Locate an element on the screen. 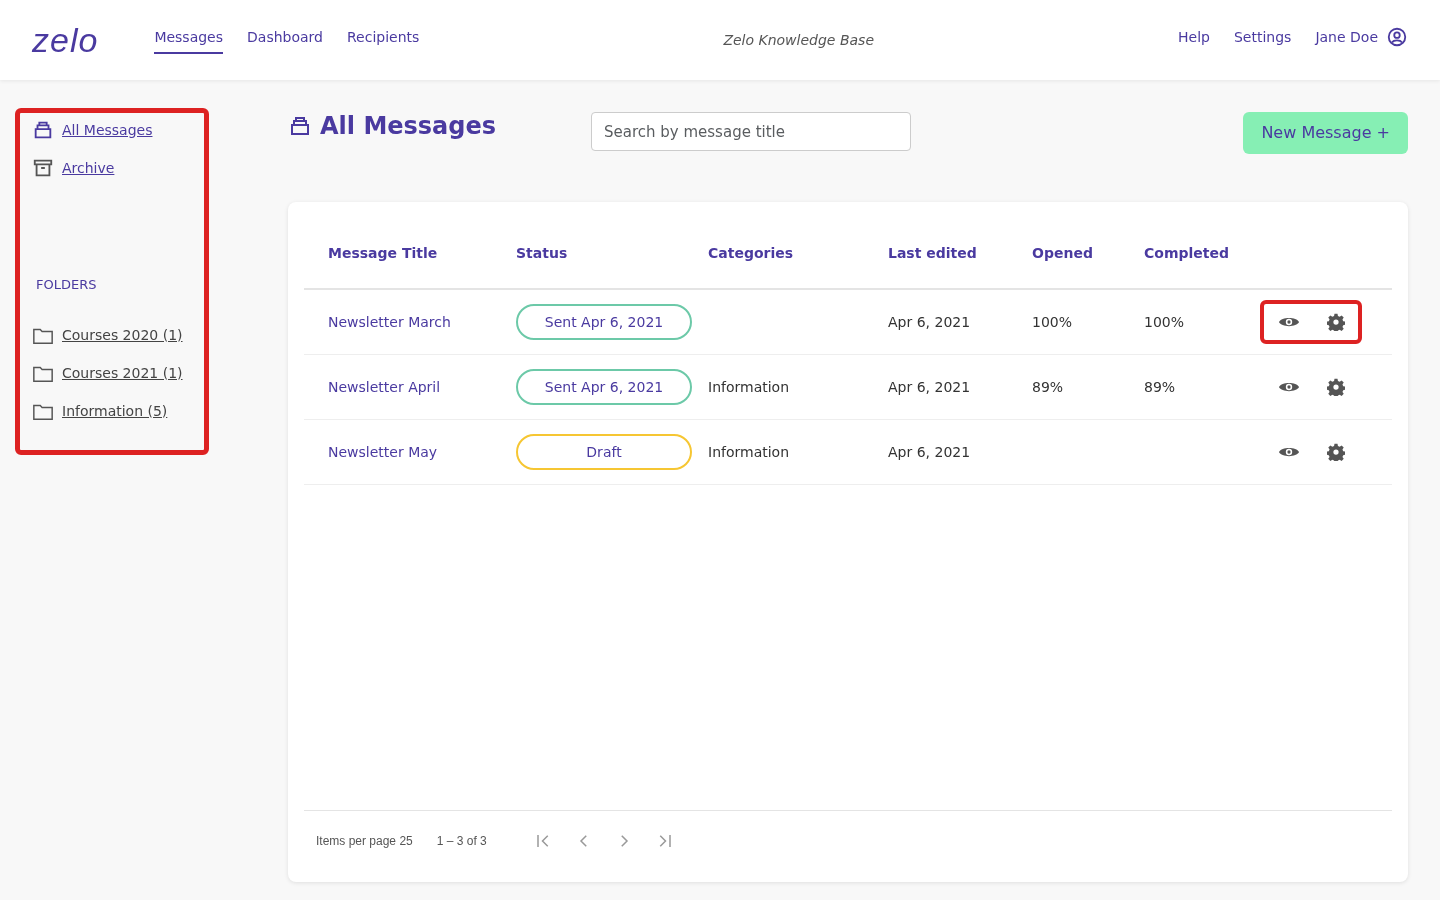  column-header: Status is located at coordinates (542, 253).